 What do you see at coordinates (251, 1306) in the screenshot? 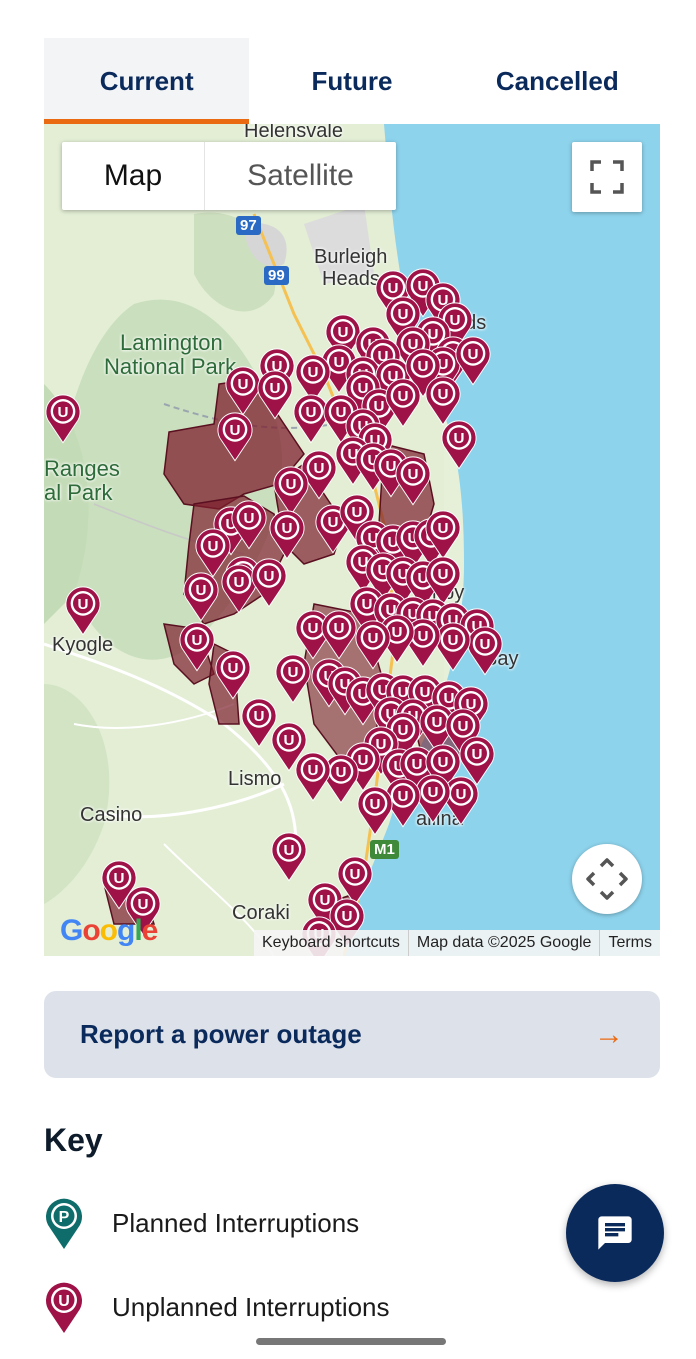
I see `unplanned-label: Unplanned Interruptions` at bounding box center [251, 1306].